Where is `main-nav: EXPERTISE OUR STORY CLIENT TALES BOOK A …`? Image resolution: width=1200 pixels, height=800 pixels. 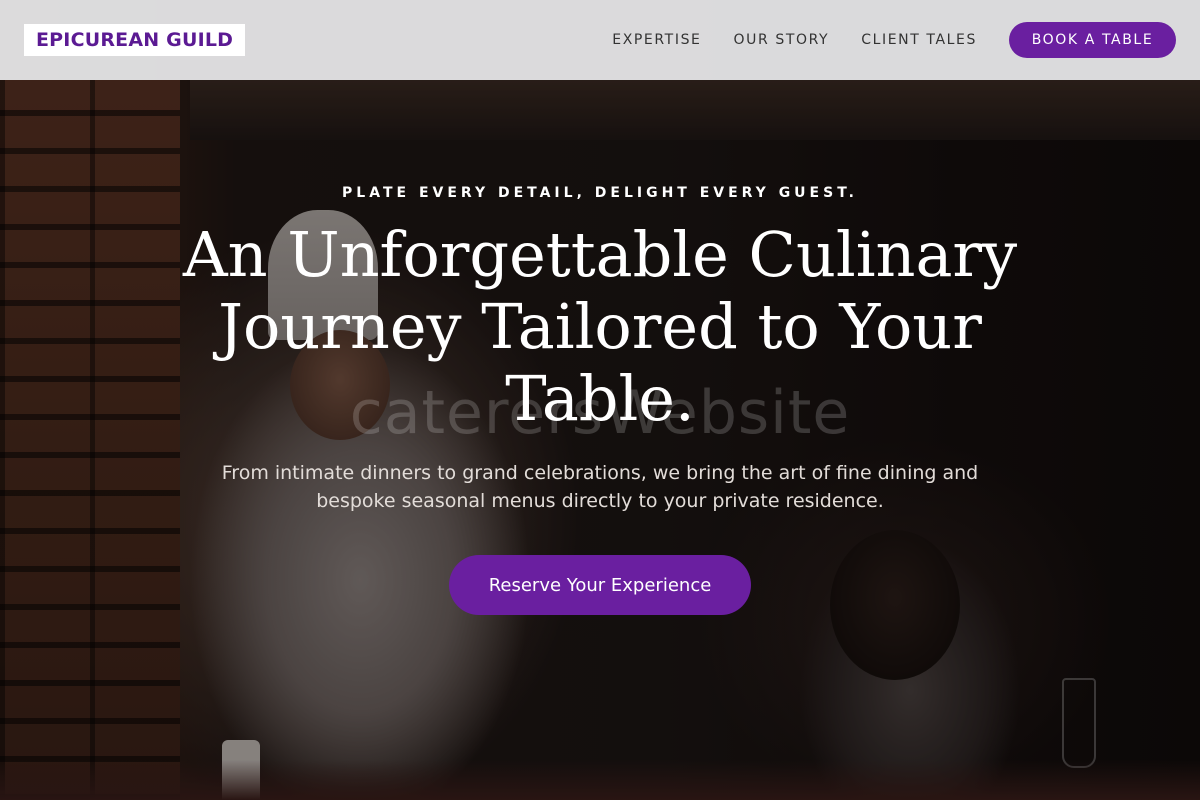 main-nav: EXPERTISE OUR STORY CLIENT TALES BOOK A … is located at coordinates (894, 40).